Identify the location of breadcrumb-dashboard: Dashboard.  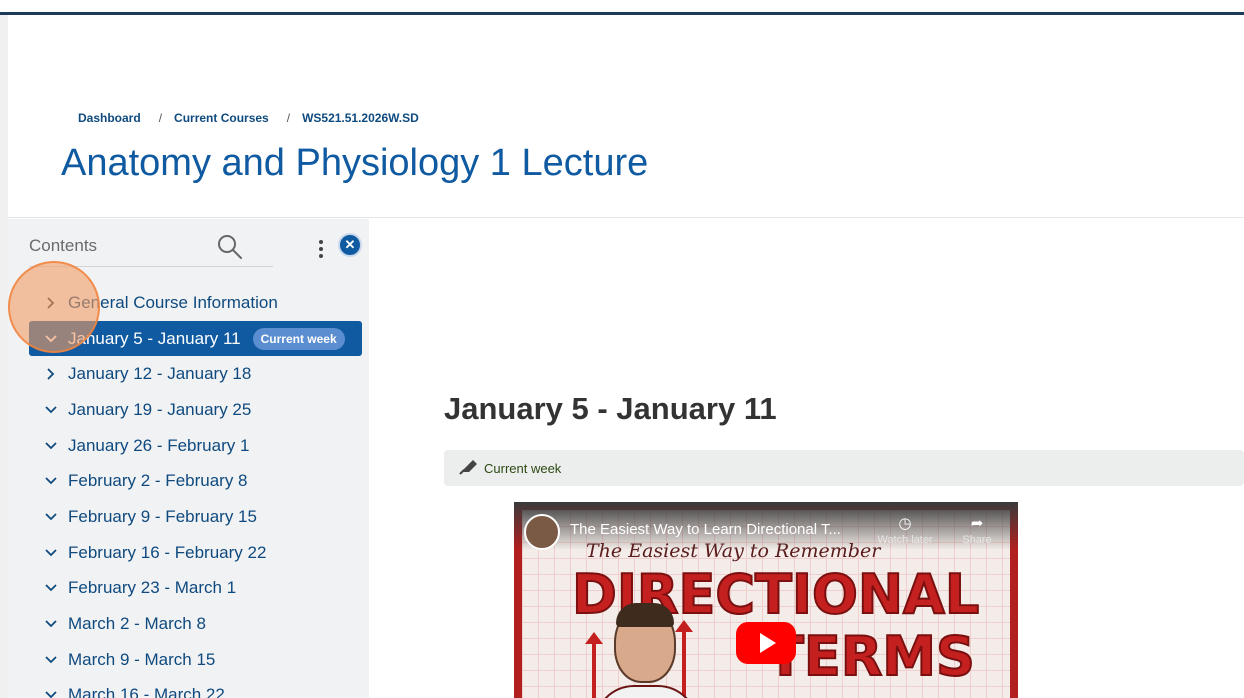
(109, 118).